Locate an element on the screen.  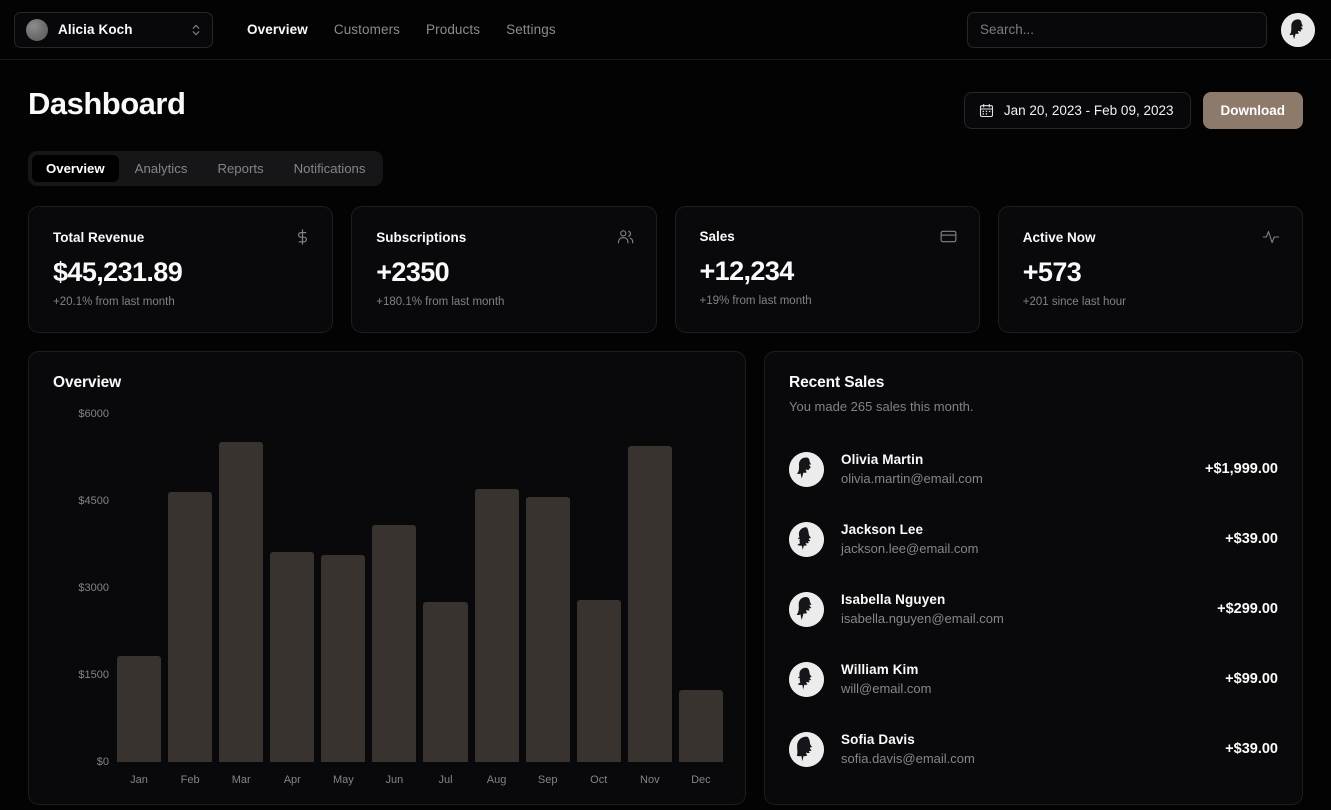
chevron-up-down-icon is located at coordinates (196, 29).